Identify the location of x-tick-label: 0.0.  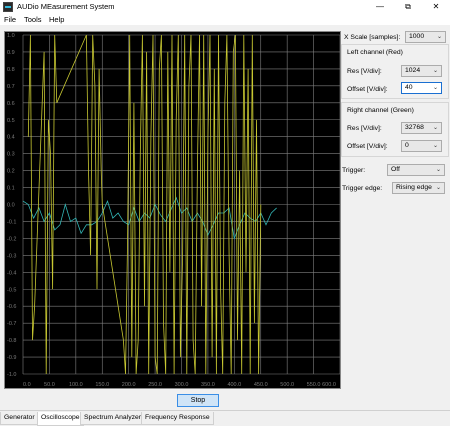
(27, 385).